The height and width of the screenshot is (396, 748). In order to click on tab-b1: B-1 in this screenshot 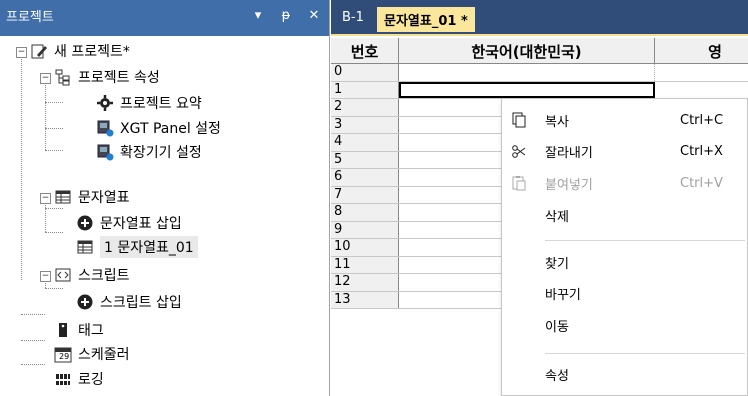, I will do `click(353, 19)`.